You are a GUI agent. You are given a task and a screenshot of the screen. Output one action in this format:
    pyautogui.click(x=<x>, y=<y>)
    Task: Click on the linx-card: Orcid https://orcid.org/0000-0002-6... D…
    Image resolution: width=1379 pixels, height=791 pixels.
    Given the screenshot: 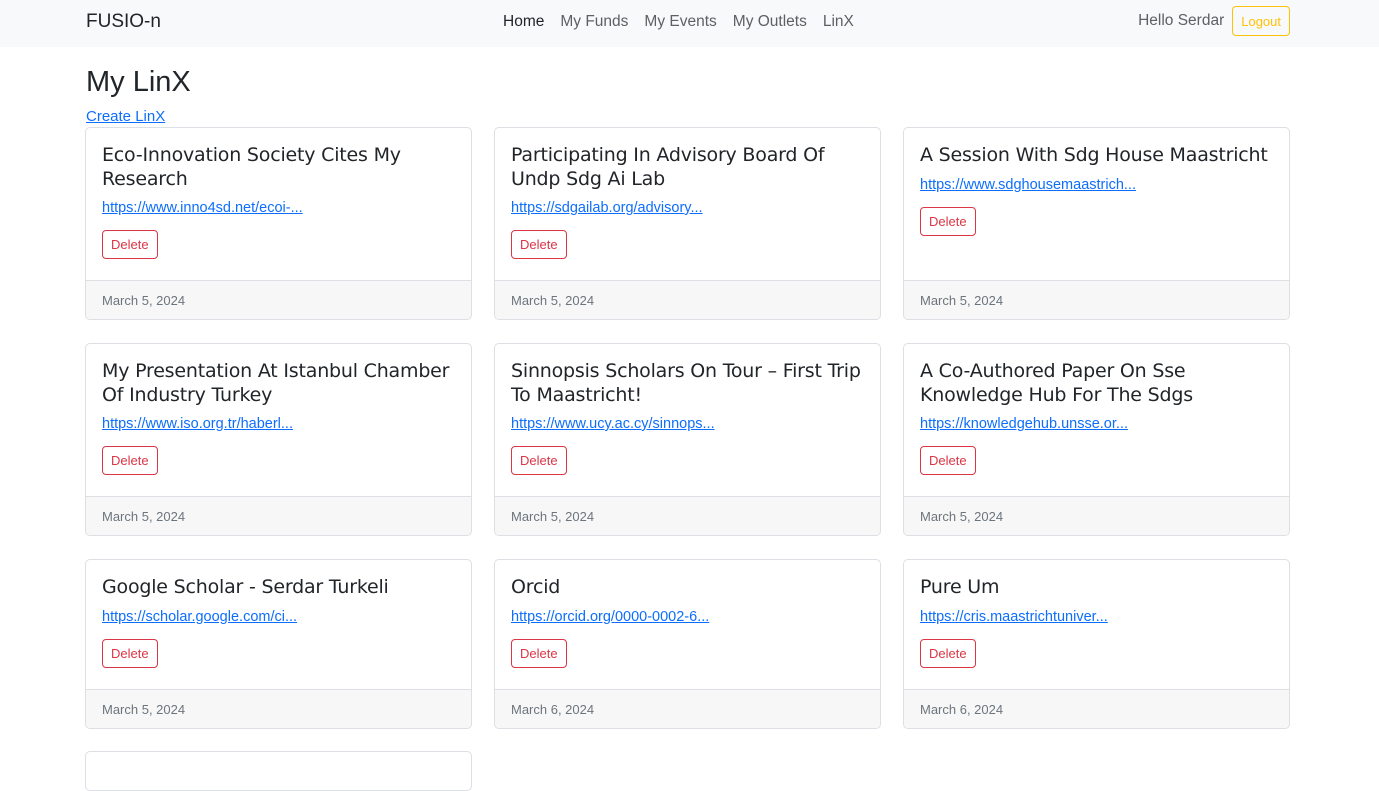 What is the action you would take?
    pyautogui.click(x=687, y=644)
    